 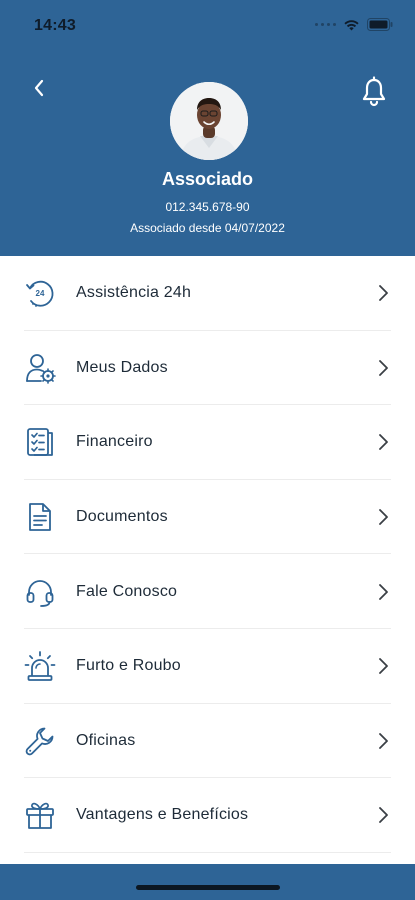 What do you see at coordinates (122, 367) in the screenshot?
I see `menu-item-label: Meus Dados` at bounding box center [122, 367].